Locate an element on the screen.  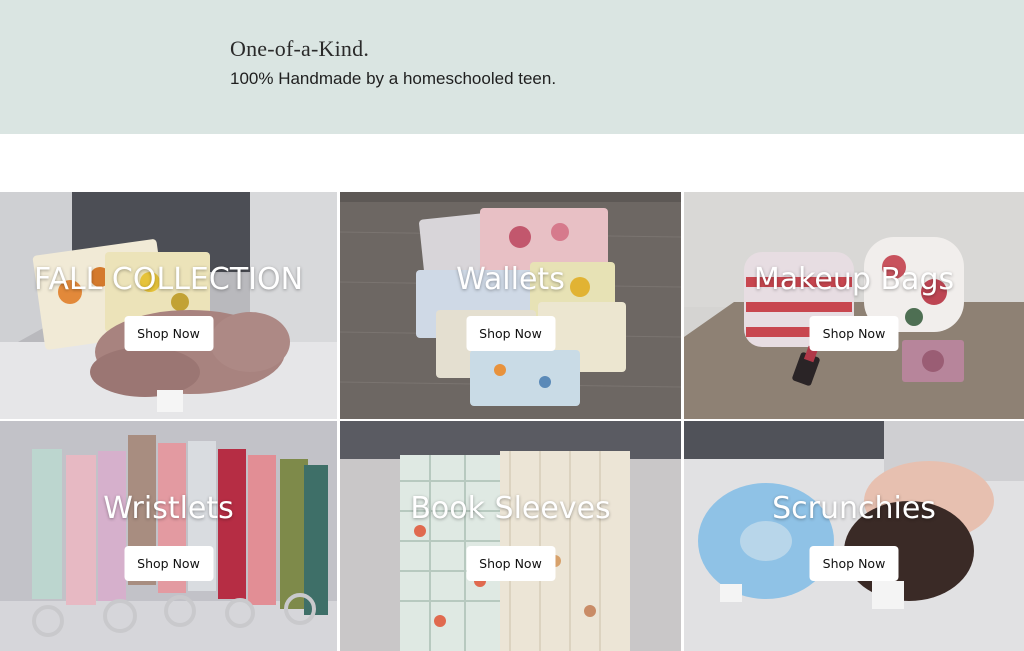
scrunchies-image is located at coordinates (854, 536).